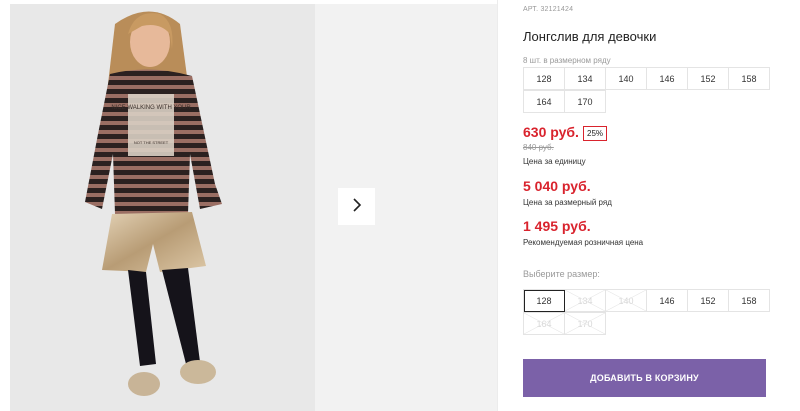 The height and width of the screenshot is (411, 800). I want to click on series-size-cell: 170, so click(585, 102).